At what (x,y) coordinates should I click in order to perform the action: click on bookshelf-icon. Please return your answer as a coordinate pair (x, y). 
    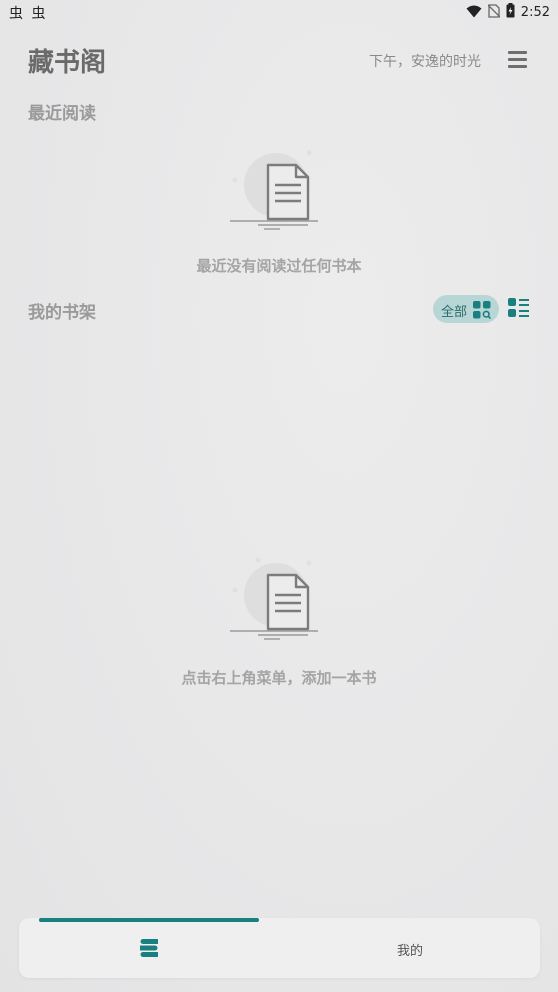
    Looking at the image, I should click on (149, 950).